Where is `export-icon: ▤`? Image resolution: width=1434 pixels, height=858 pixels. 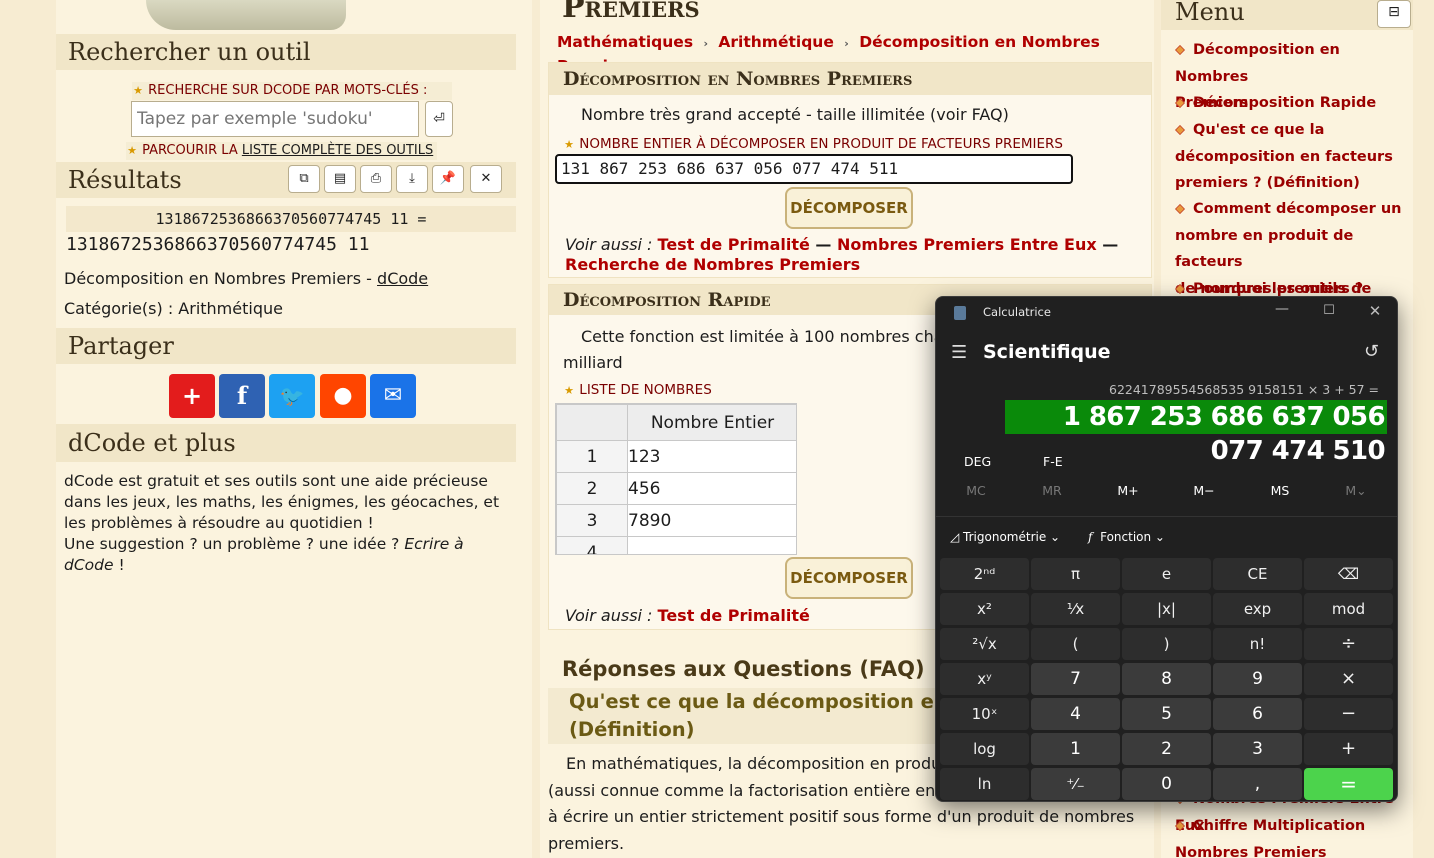
export-icon: ▤ is located at coordinates (340, 179).